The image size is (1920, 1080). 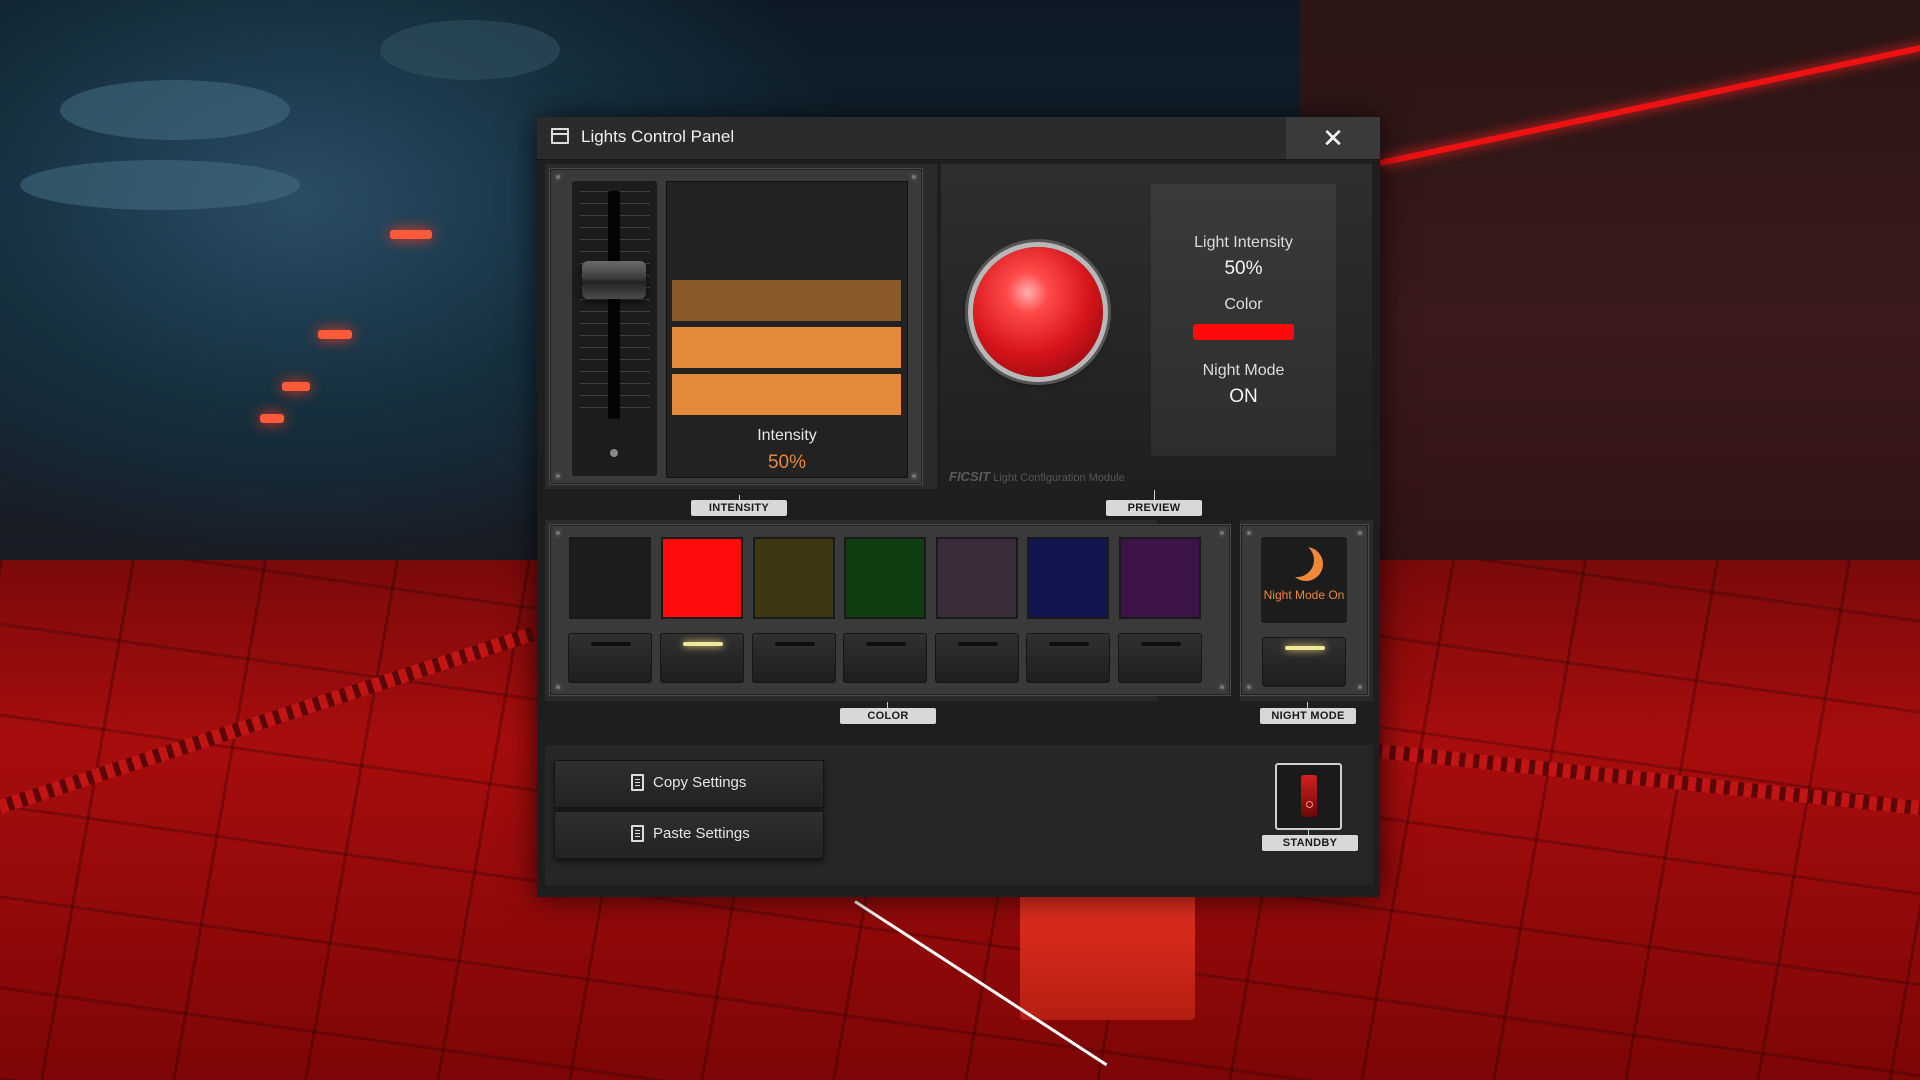 I want to click on light-intensity-label: Light Intensity, so click(x=1243, y=242).